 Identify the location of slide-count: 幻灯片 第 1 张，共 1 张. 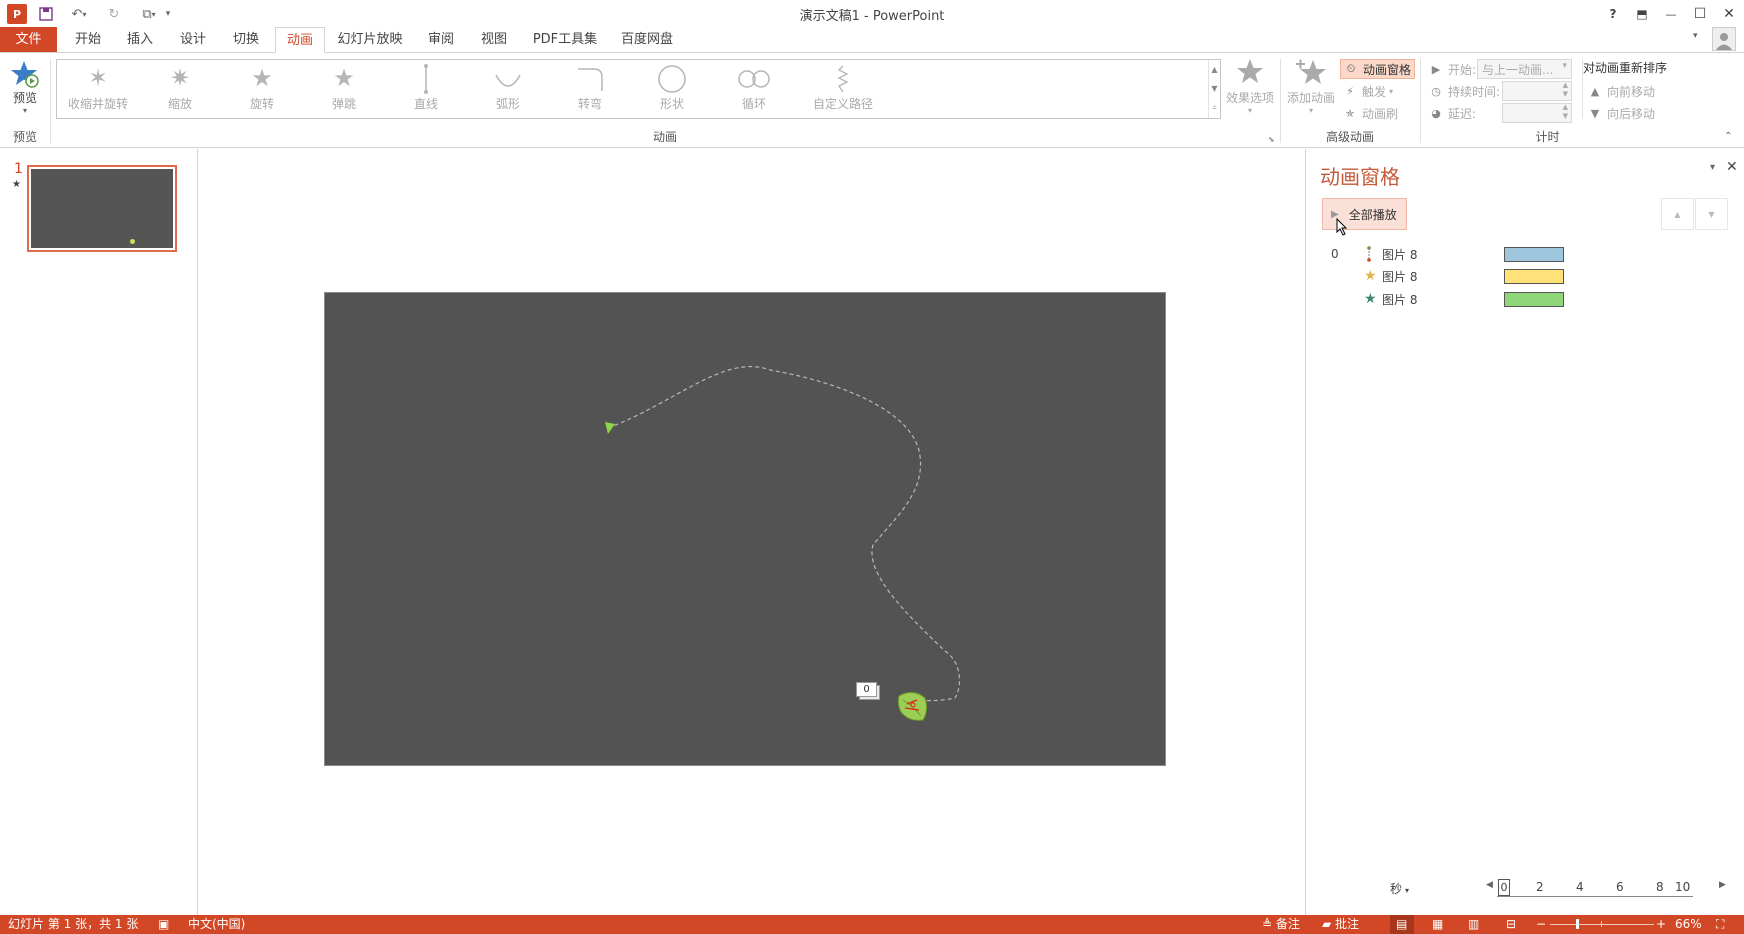
(73, 924).